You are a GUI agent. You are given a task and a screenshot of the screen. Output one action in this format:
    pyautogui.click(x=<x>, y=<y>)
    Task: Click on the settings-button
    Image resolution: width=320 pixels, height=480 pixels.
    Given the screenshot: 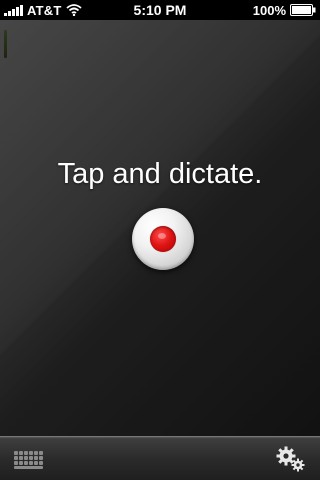 What is the action you would take?
    pyautogui.click(x=291, y=459)
    